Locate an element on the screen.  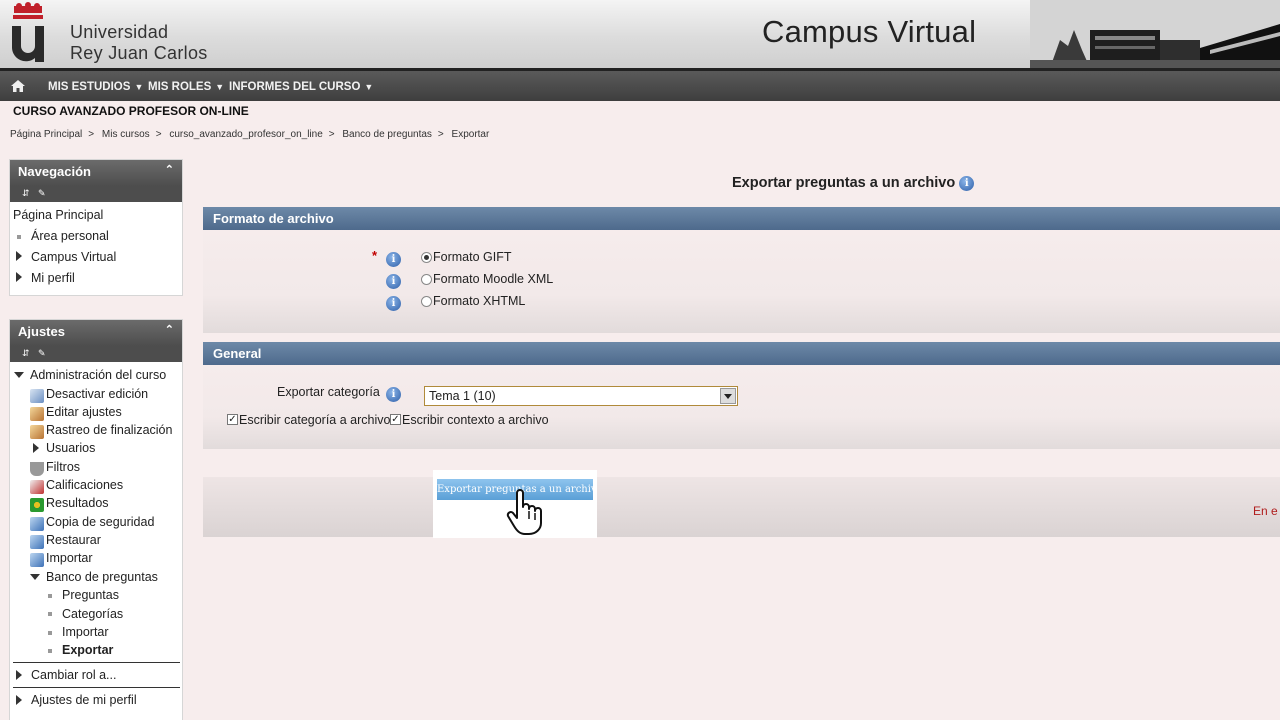
chevron-down-icon is located at coordinates (728, 396).